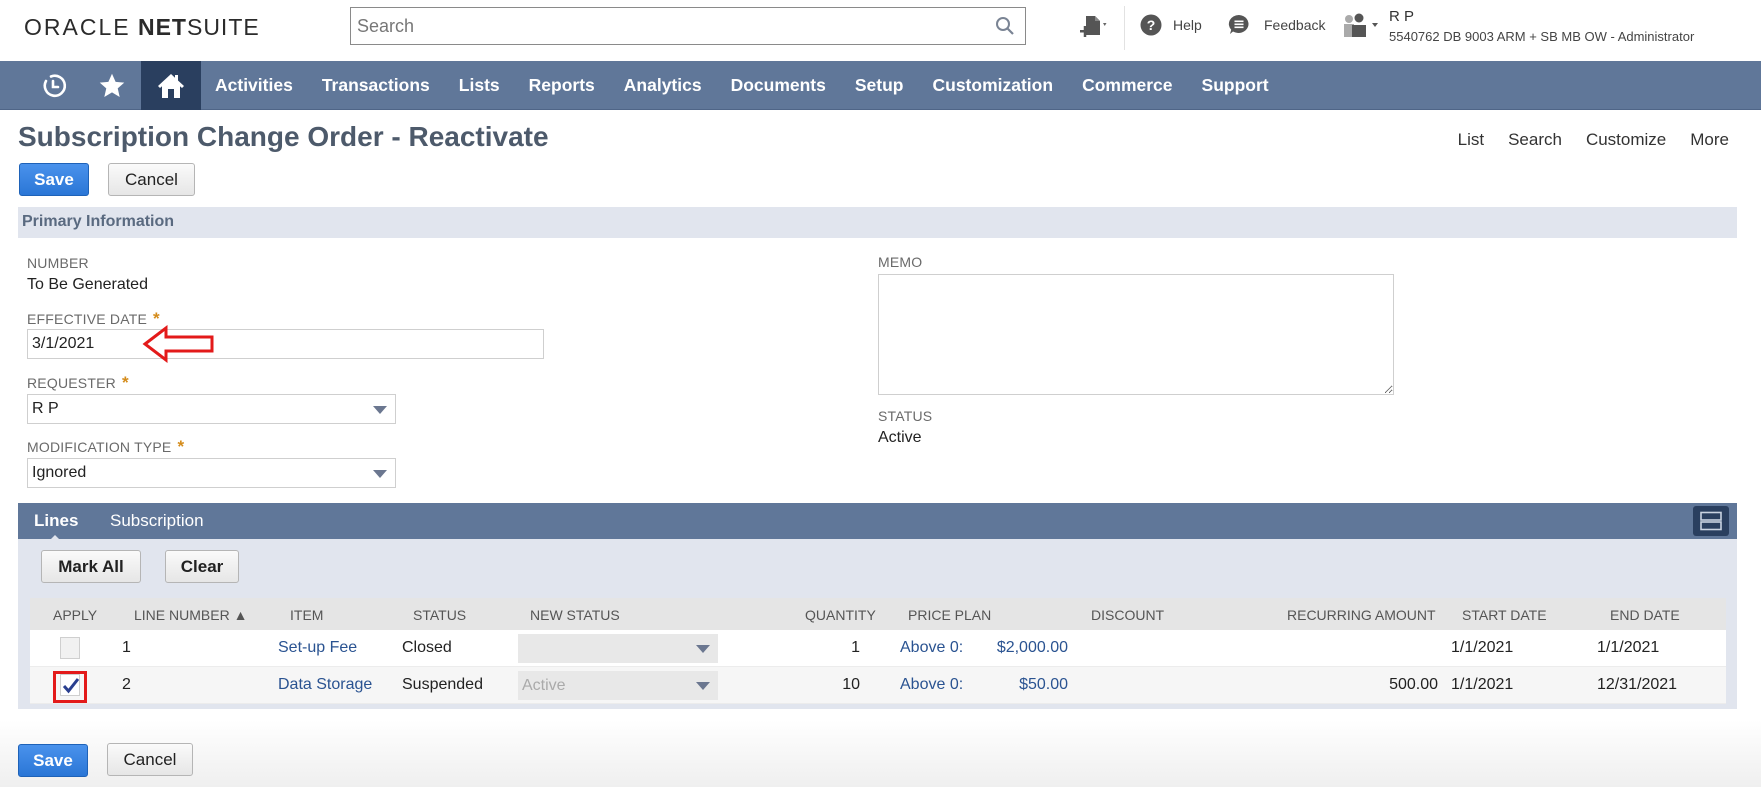 The image size is (1761, 787). What do you see at coordinates (1295, 25) in the screenshot?
I see `feedback-label: Feedback` at bounding box center [1295, 25].